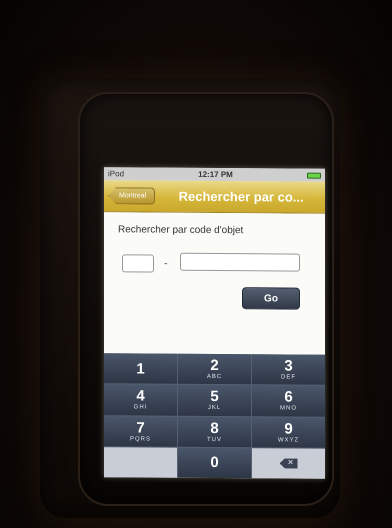  Describe the element at coordinates (313, 175) in the screenshot. I see `battery-icon` at that location.